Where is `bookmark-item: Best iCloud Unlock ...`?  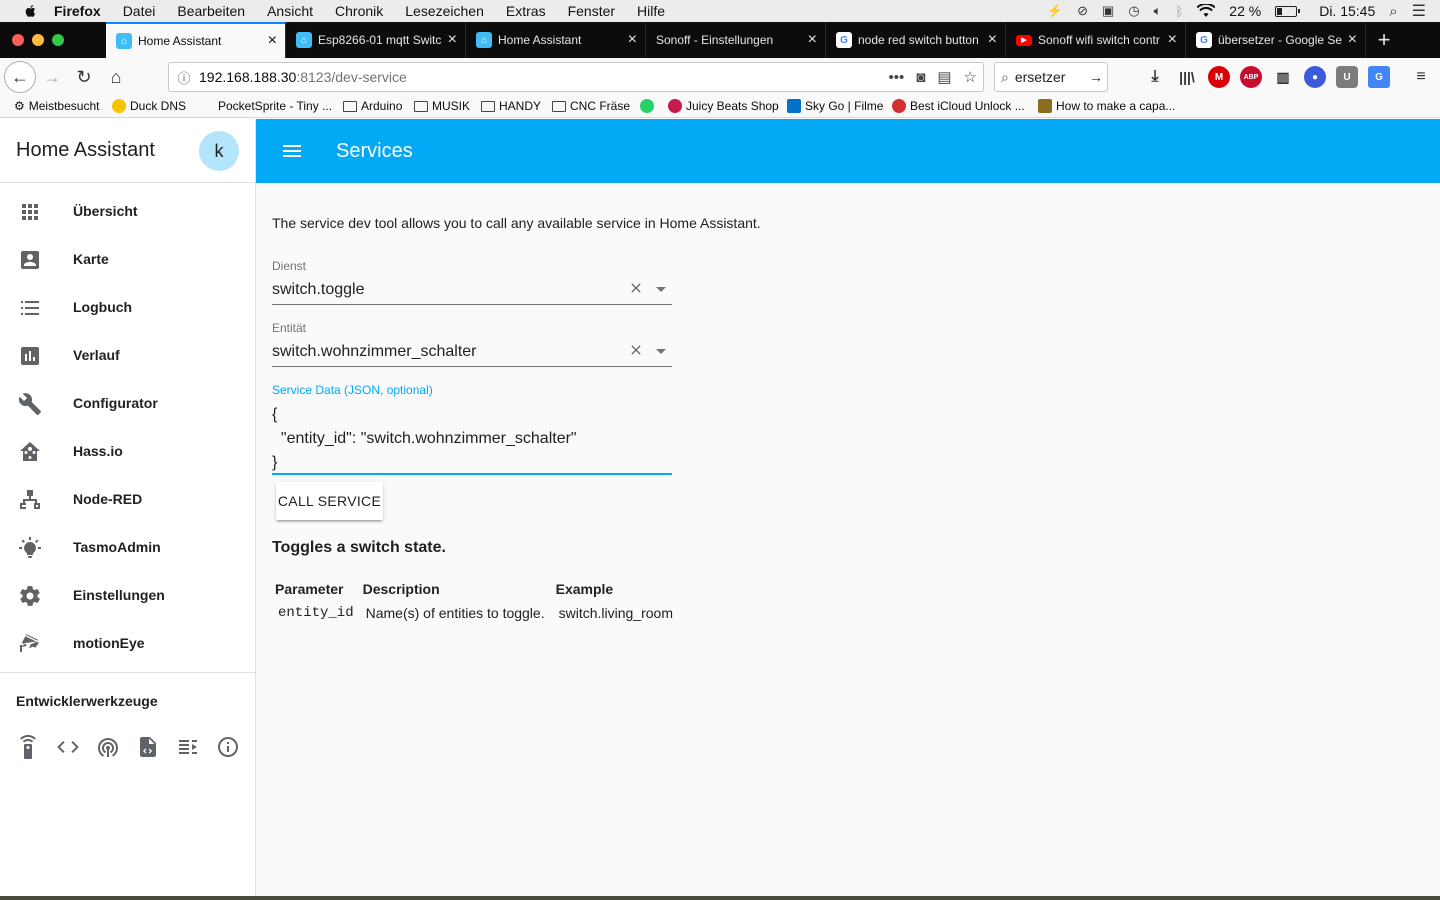
bookmark-item: Best iCloud Unlock ... is located at coordinates (958, 106).